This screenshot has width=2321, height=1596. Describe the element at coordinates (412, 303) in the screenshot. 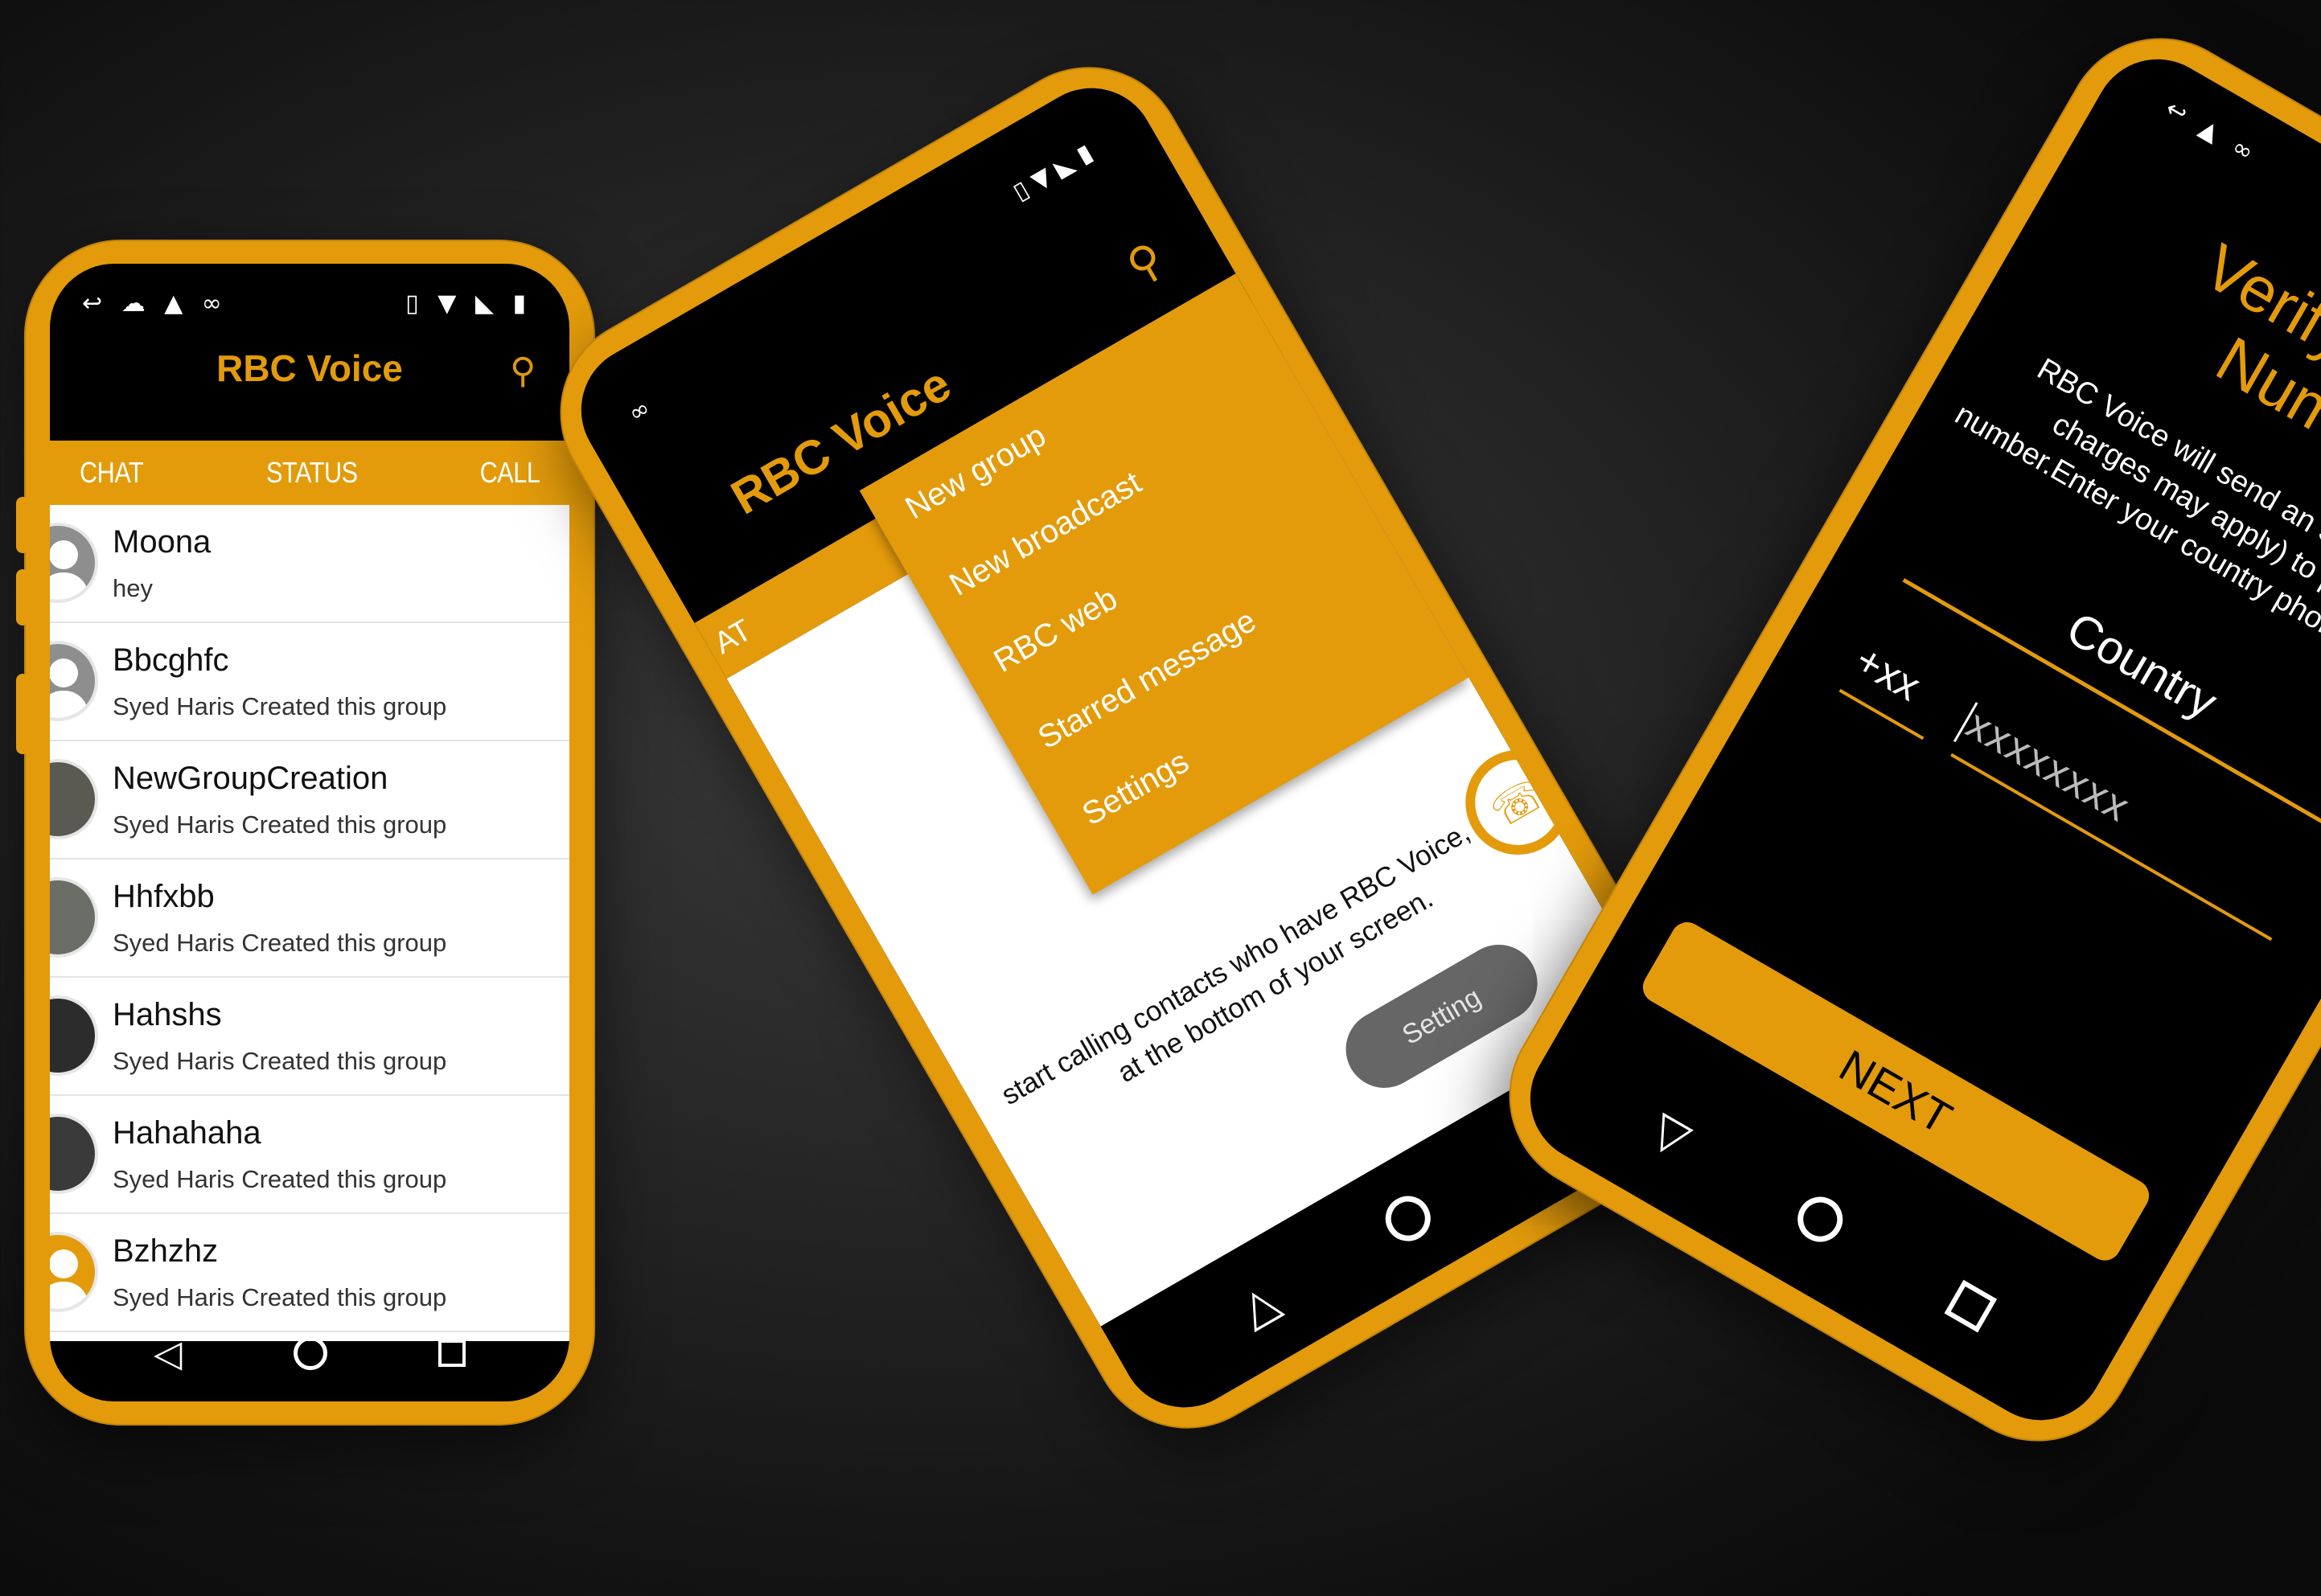

I see `vibrate-icon: ▯` at that location.